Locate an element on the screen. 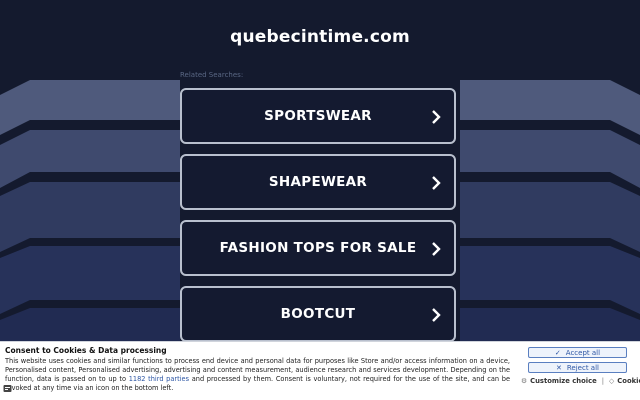  consent-secondary-links: ⚙Customize choice | ◇Cookies is located at coordinates (580, 381).